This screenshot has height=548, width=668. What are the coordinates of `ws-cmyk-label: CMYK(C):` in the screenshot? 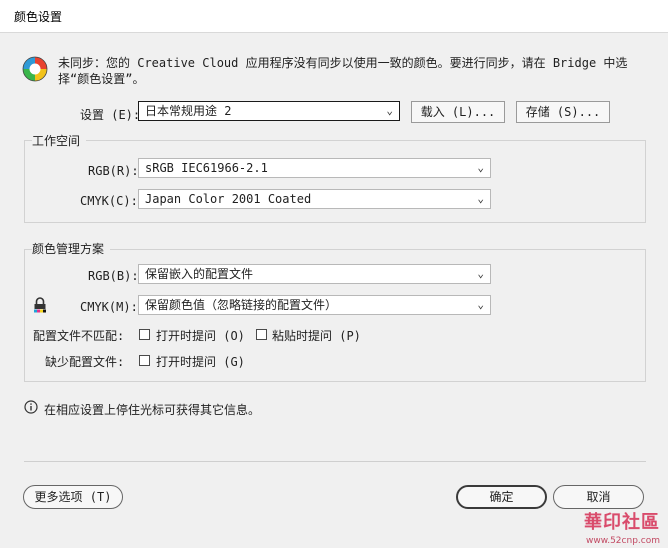 It's located at (109, 201).